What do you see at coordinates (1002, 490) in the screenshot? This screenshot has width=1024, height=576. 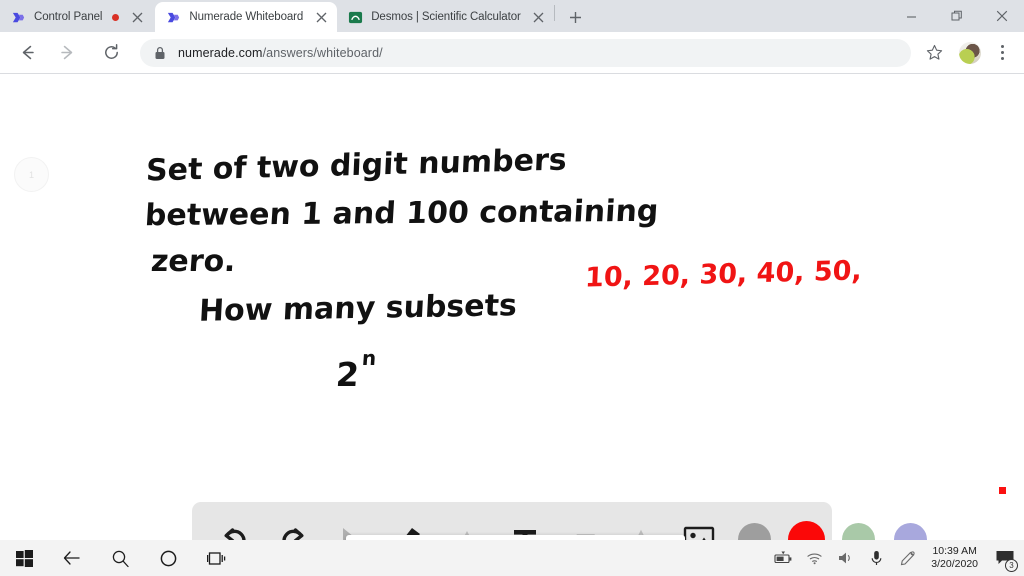 I see `pen-cursor-dot` at bounding box center [1002, 490].